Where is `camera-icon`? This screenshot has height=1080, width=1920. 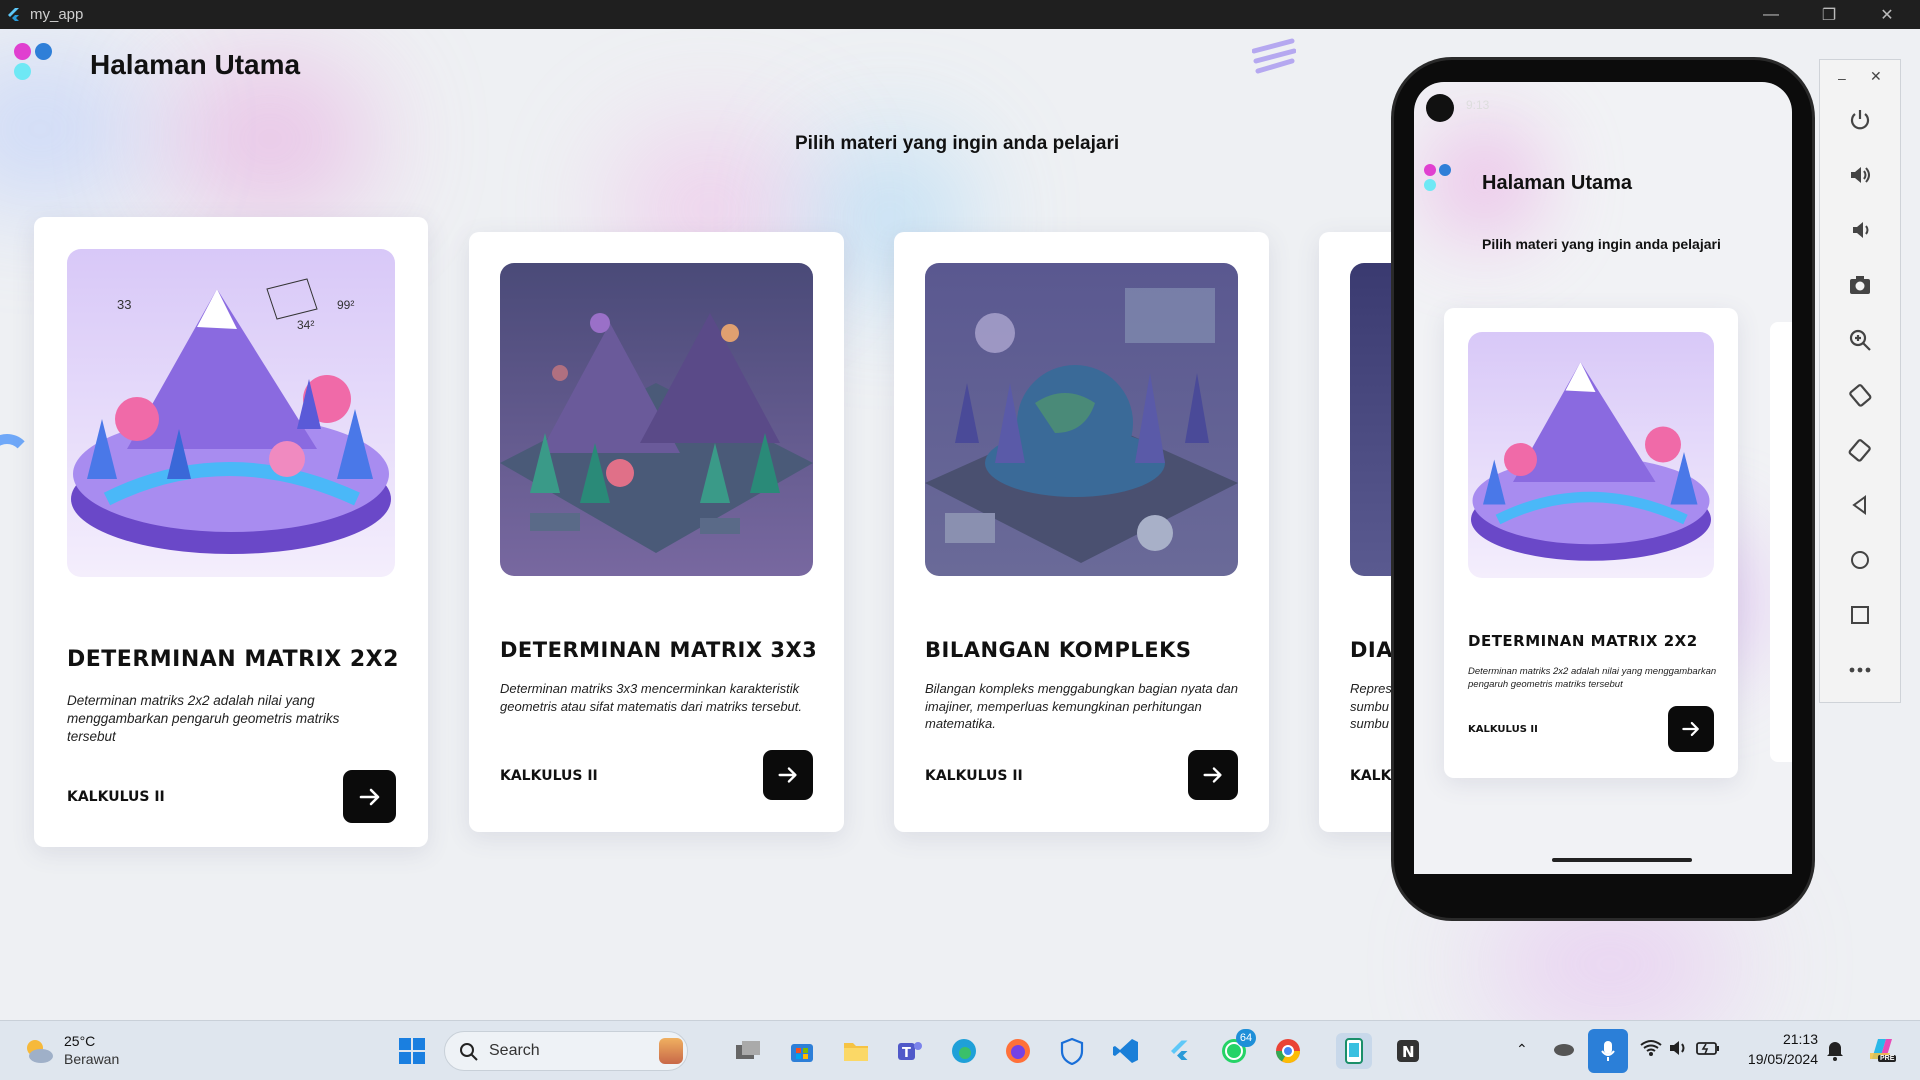 camera-icon is located at coordinates (1860, 285).